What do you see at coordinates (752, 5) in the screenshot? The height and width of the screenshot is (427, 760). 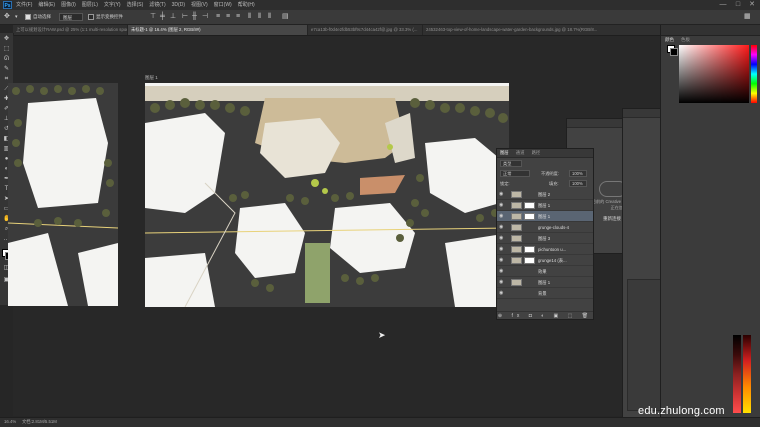 I see `close-button: ✕` at bounding box center [752, 5].